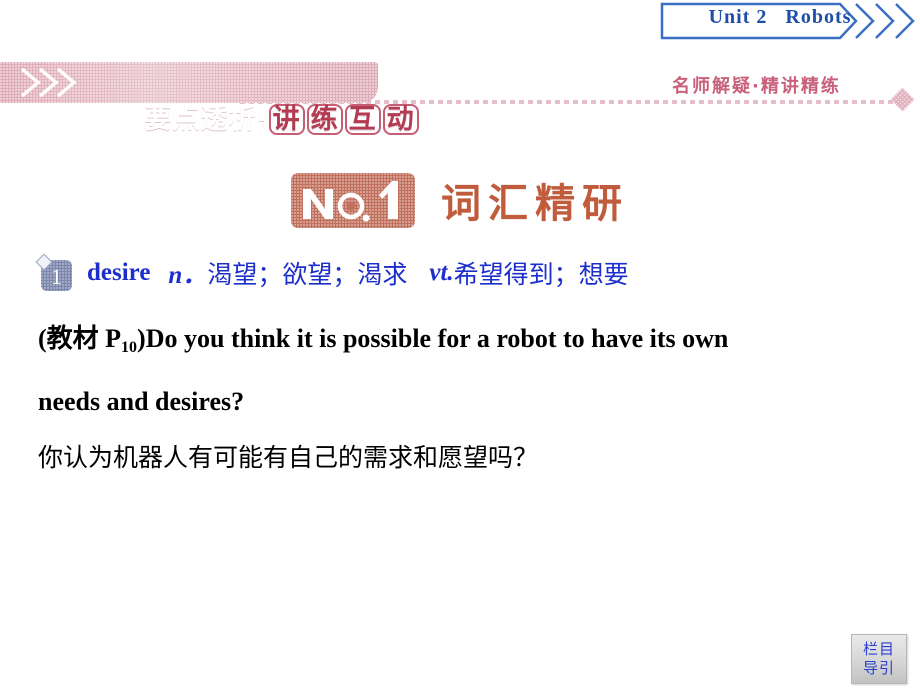  What do you see at coordinates (535, 204) in the screenshot?
I see `no1-heading-title: 词汇精研` at bounding box center [535, 204].